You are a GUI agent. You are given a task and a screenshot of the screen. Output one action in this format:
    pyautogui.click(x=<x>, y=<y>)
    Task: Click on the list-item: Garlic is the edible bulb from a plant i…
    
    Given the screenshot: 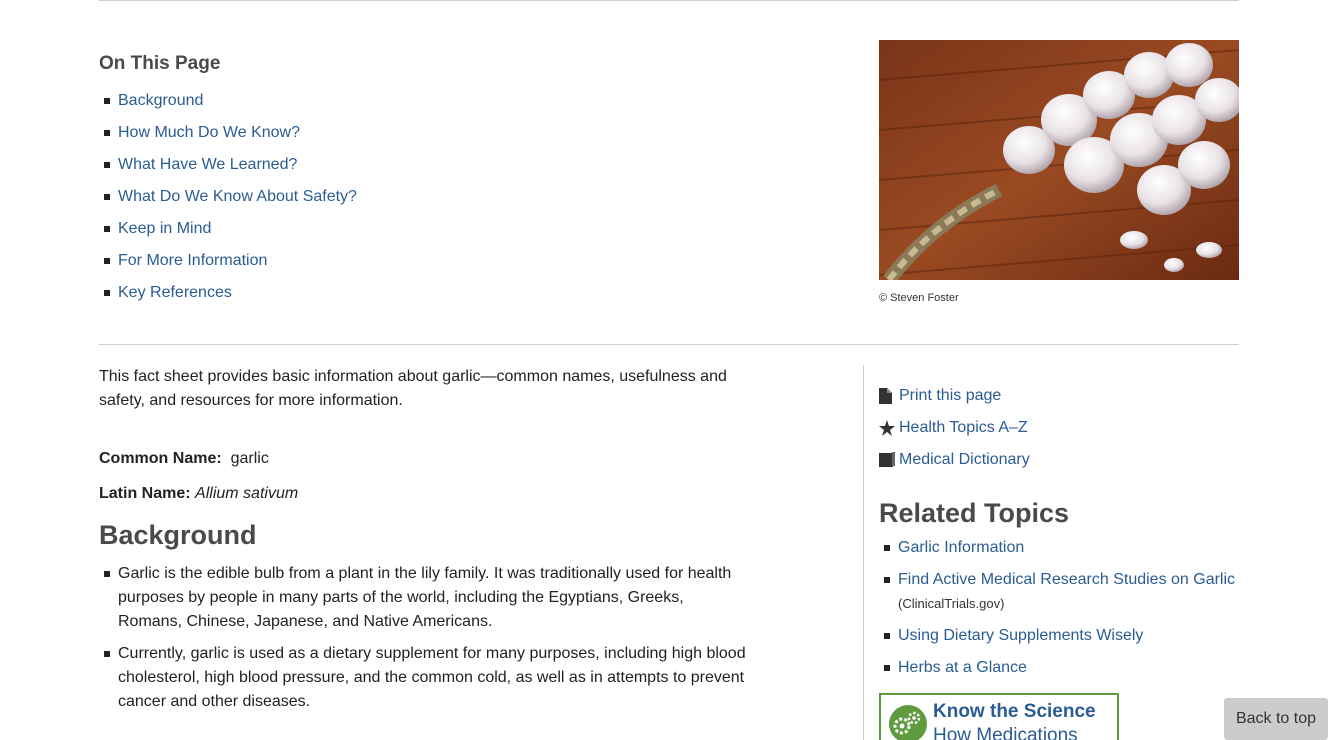 What is the action you would take?
    pyautogui.click(x=424, y=598)
    